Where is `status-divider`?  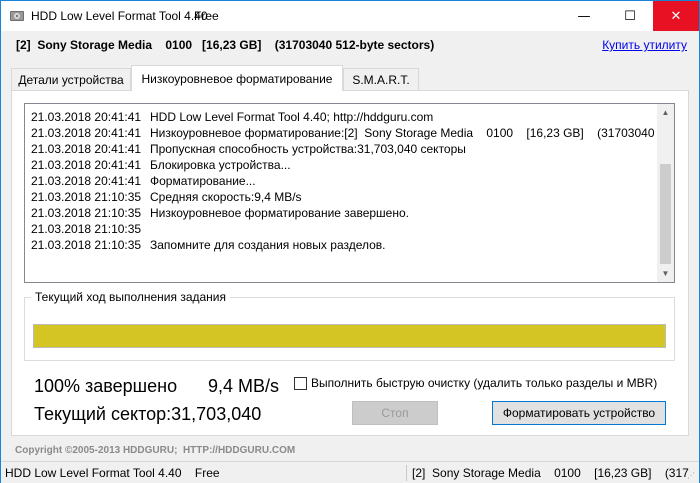
status-divider is located at coordinates (406, 473).